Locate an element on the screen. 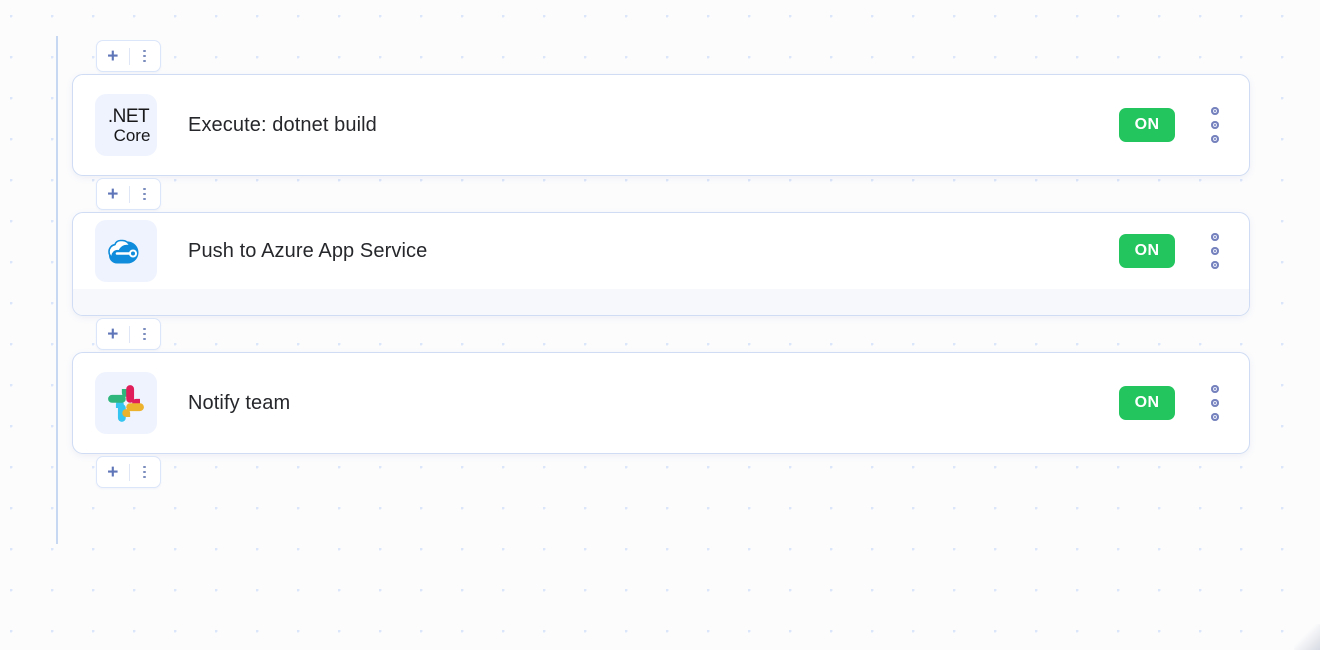 The image size is (1320, 650). add-step-pill-after-build: + is located at coordinates (128, 194).